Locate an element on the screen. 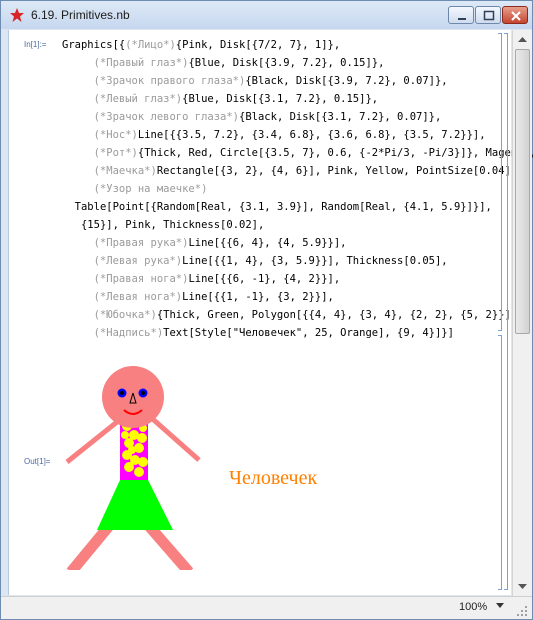 This screenshot has height=620, width=533. resize-grip-icon is located at coordinates (522, 611).